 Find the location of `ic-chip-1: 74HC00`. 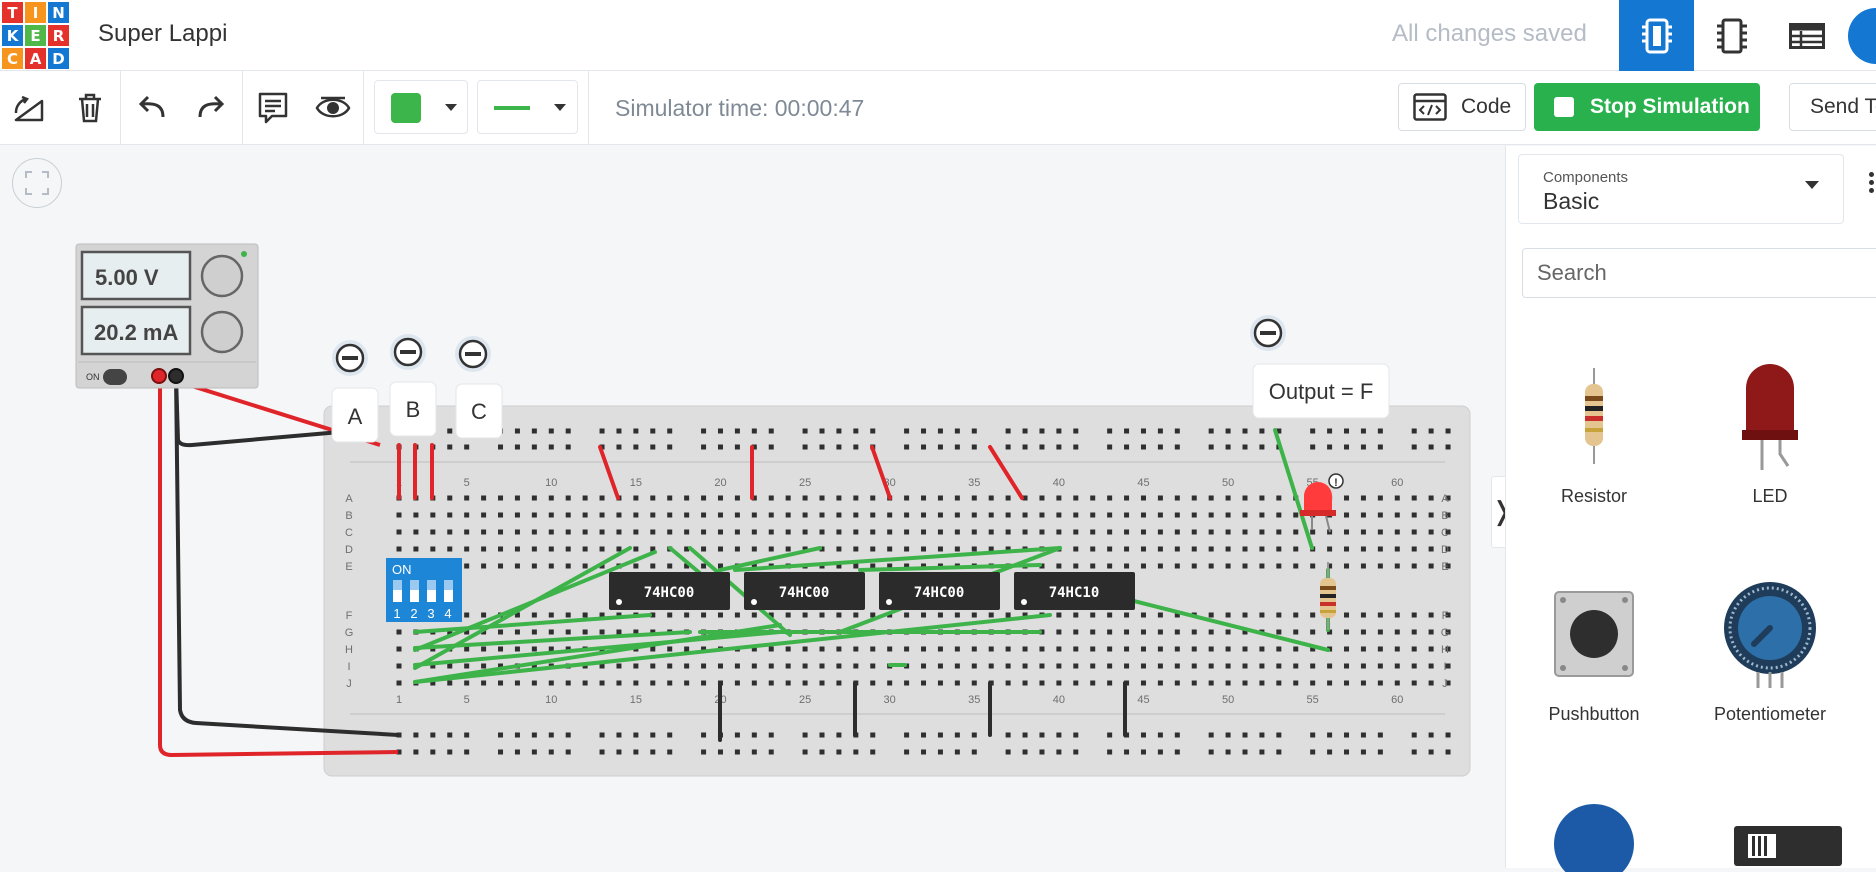

ic-chip-1: 74HC00 is located at coordinates (669, 591).